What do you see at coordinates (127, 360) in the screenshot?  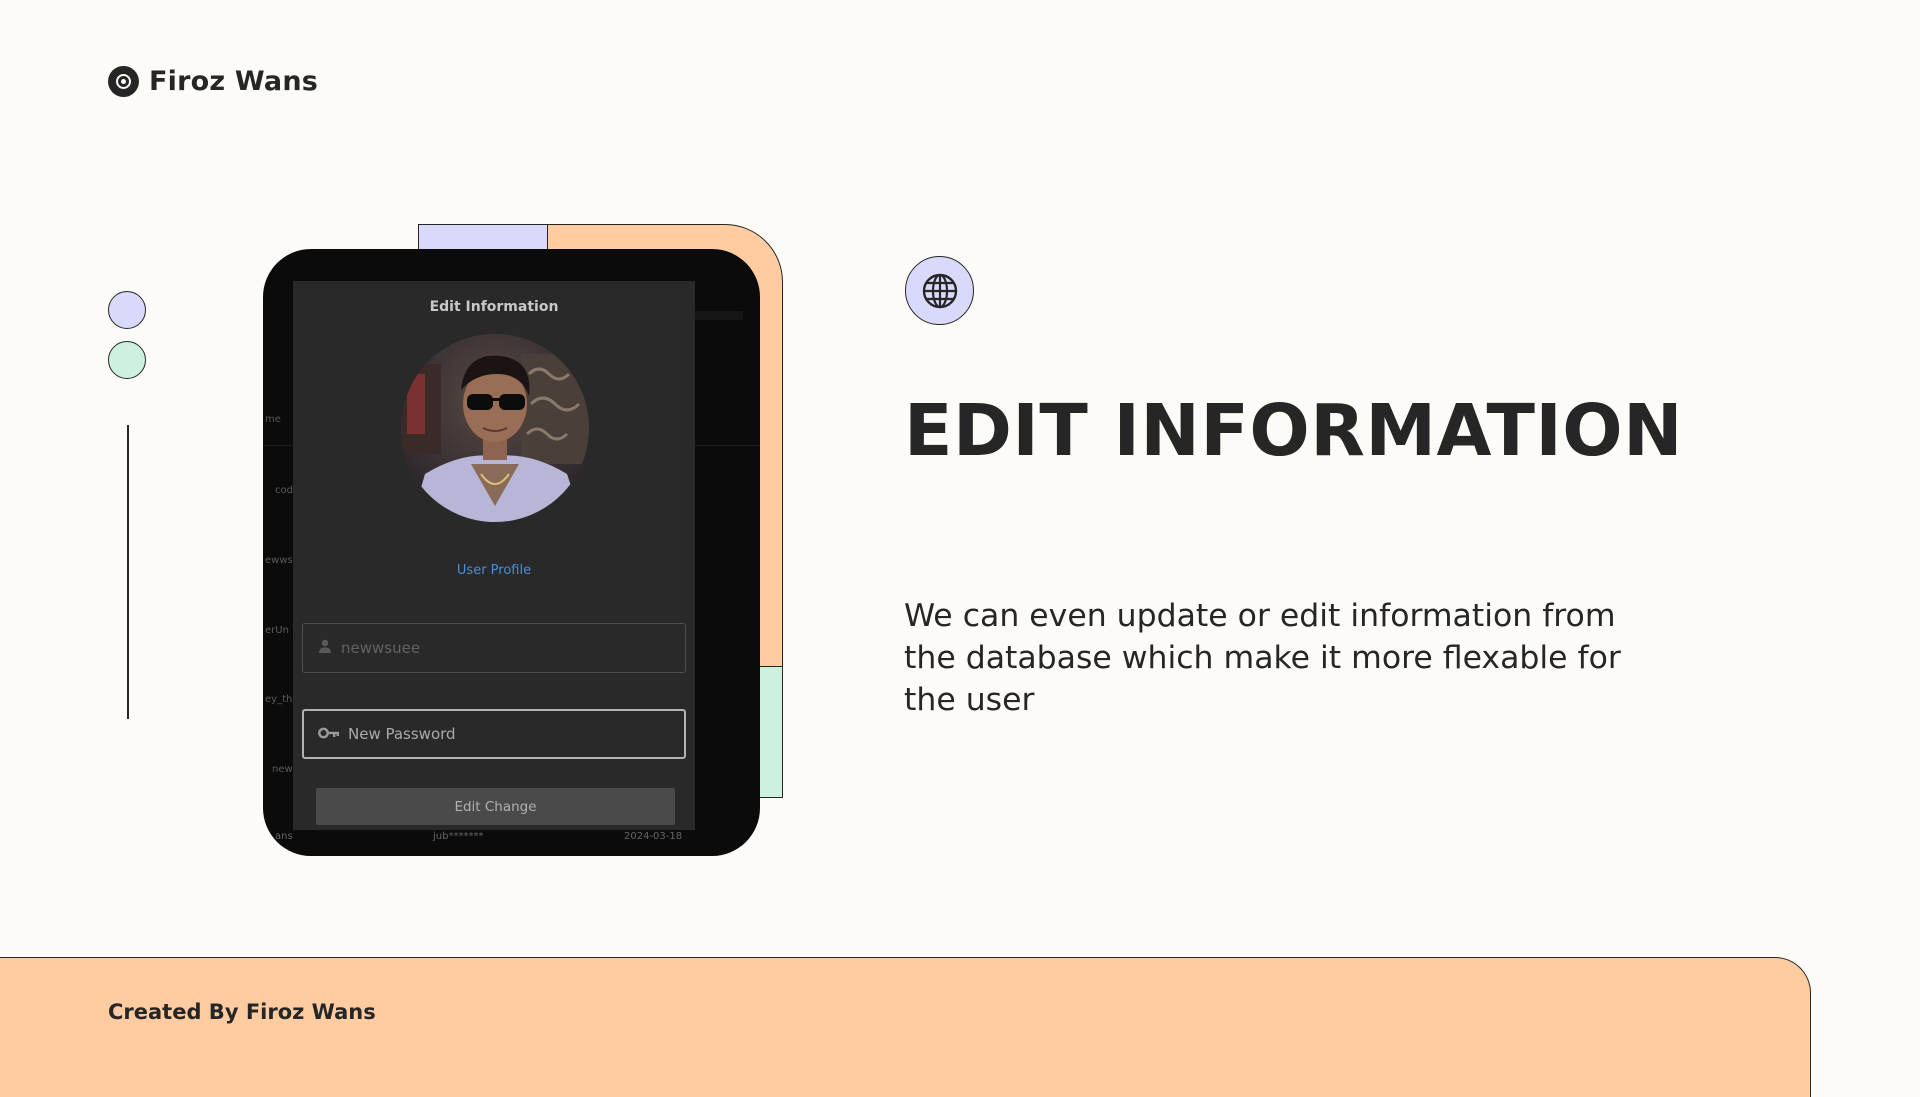 I see `decor-dot-mint` at bounding box center [127, 360].